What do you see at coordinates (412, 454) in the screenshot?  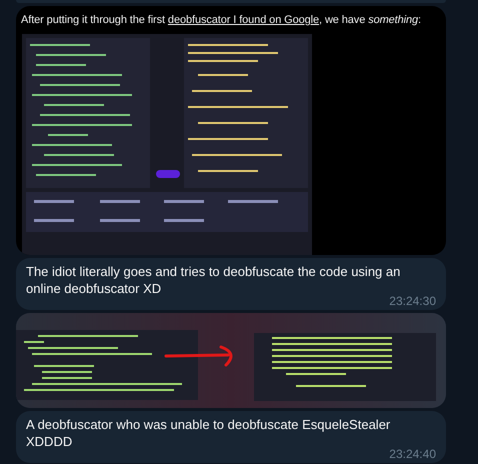 I see `message-time: 23:24:40` at bounding box center [412, 454].